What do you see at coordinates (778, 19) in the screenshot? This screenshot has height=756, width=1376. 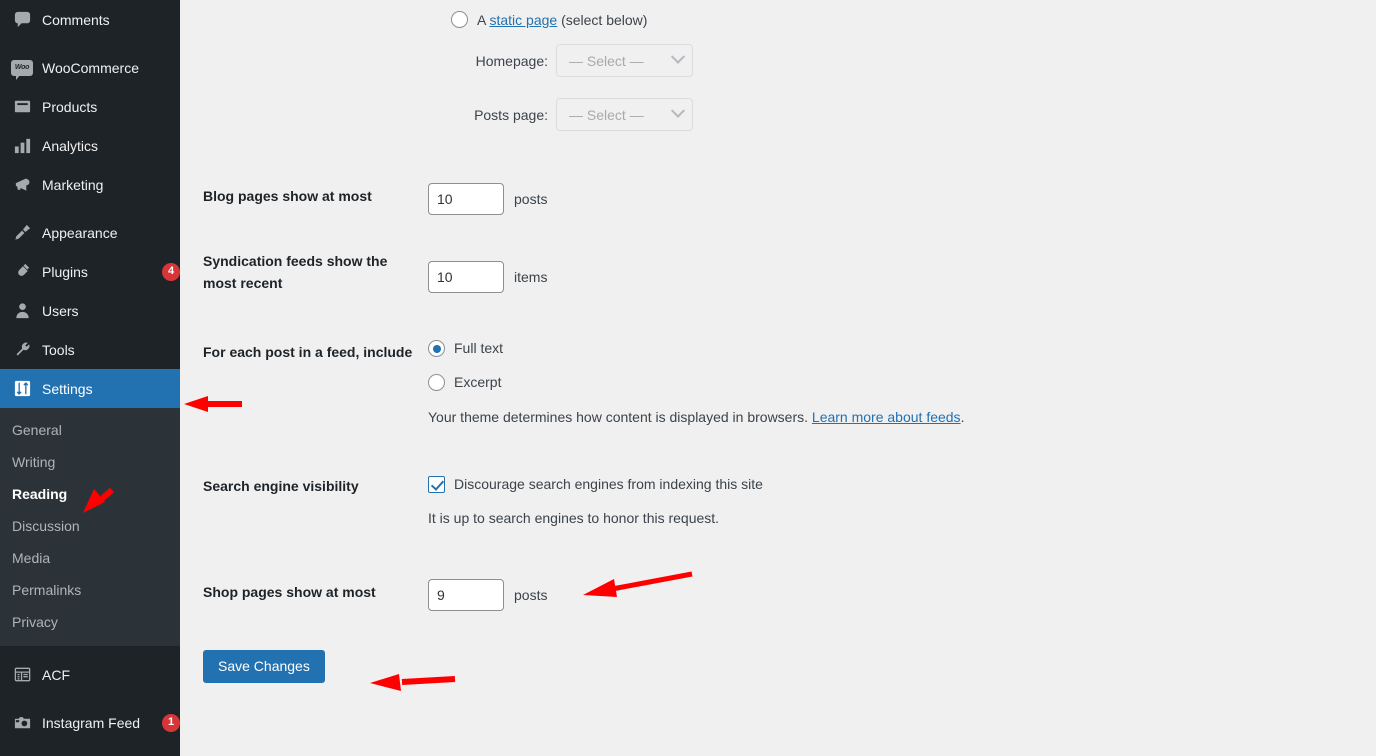 I see `static-page-radio-row: A static page (select below)` at bounding box center [778, 19].